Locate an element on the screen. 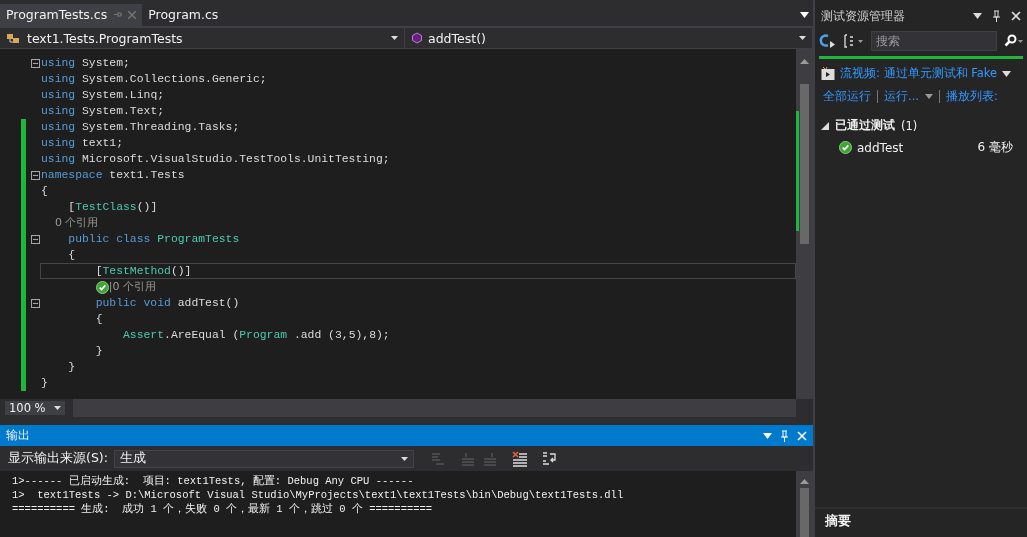 This screenshot has height=537, width=1027. code-lens: 0 个引用 is located at coordinates (418, 223).